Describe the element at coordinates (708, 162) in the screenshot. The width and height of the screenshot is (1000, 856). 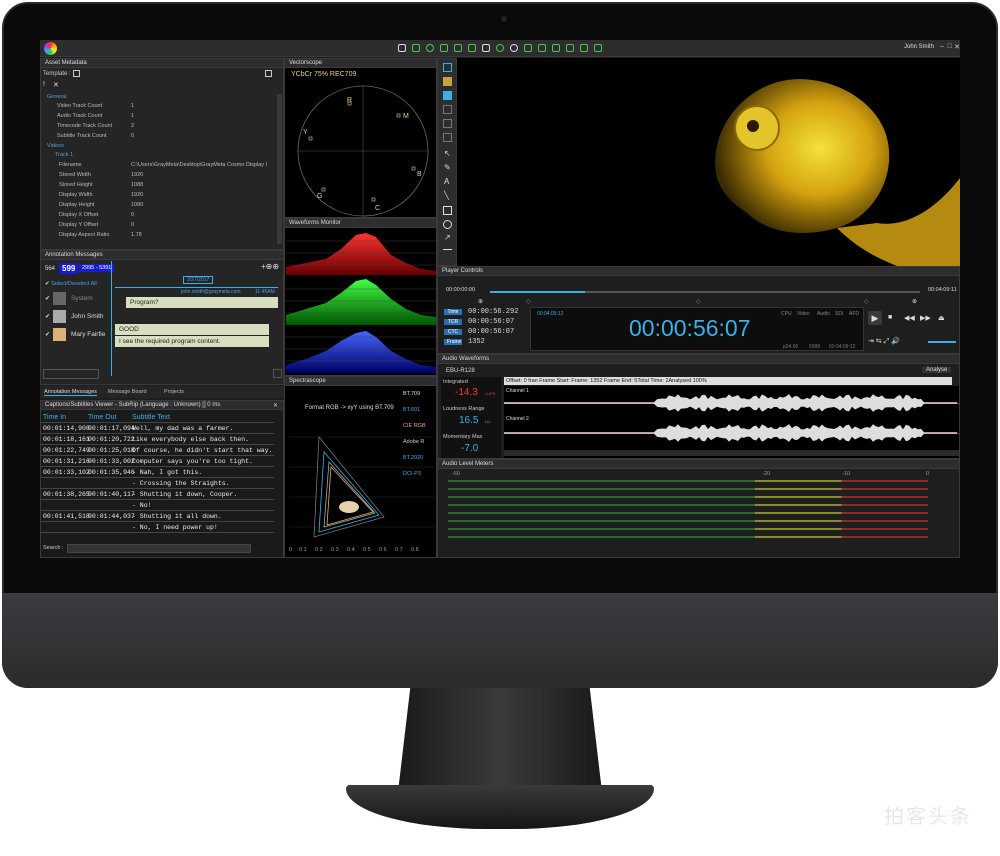
I see `video-viewer` at that location.